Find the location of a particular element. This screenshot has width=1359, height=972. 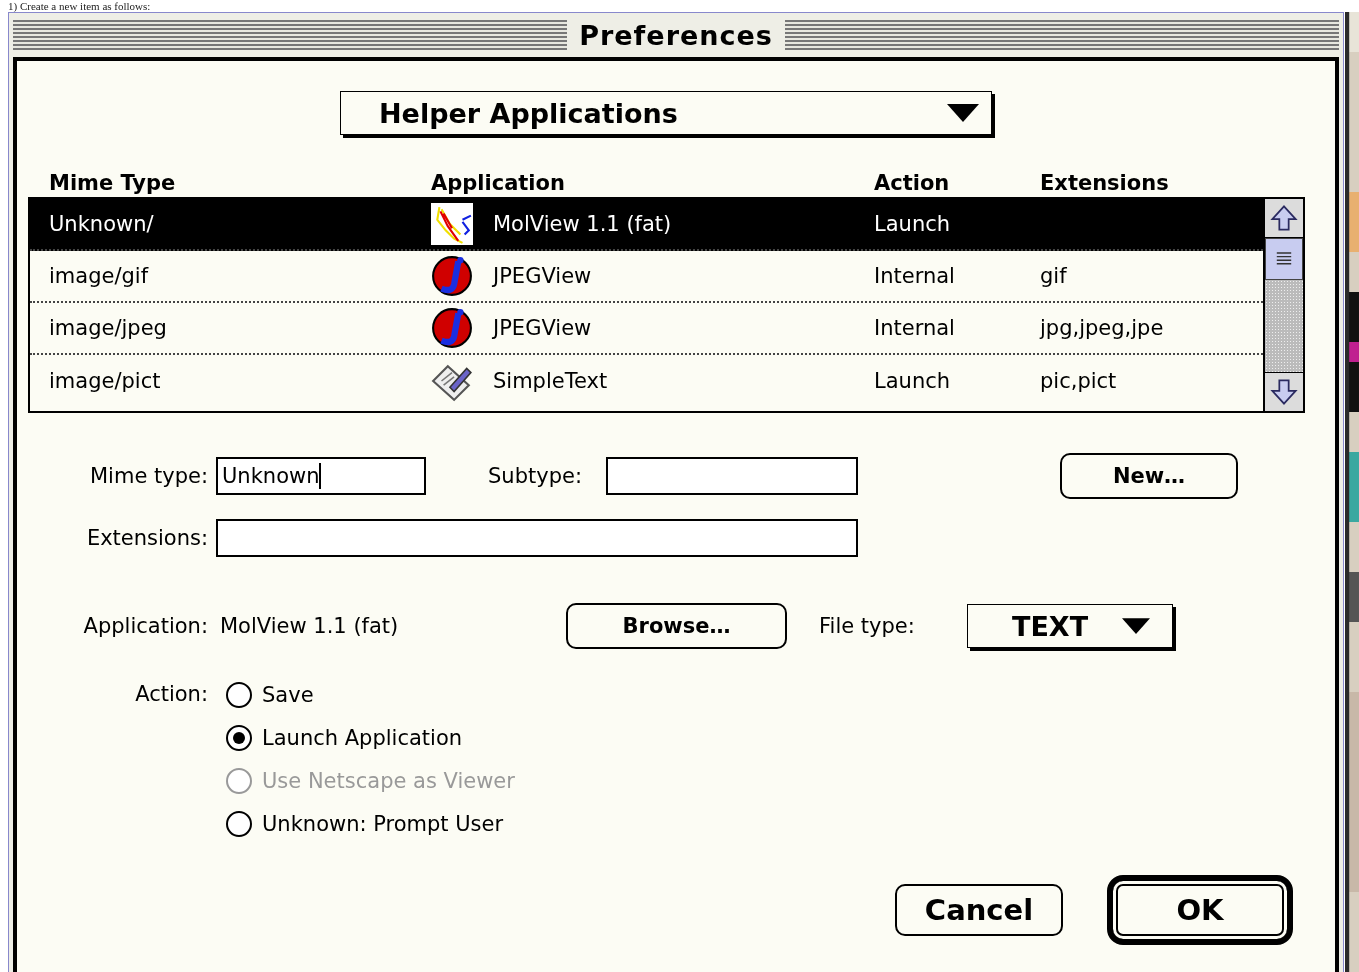

up-arrow-icon is located at coordinates (1284, 218).